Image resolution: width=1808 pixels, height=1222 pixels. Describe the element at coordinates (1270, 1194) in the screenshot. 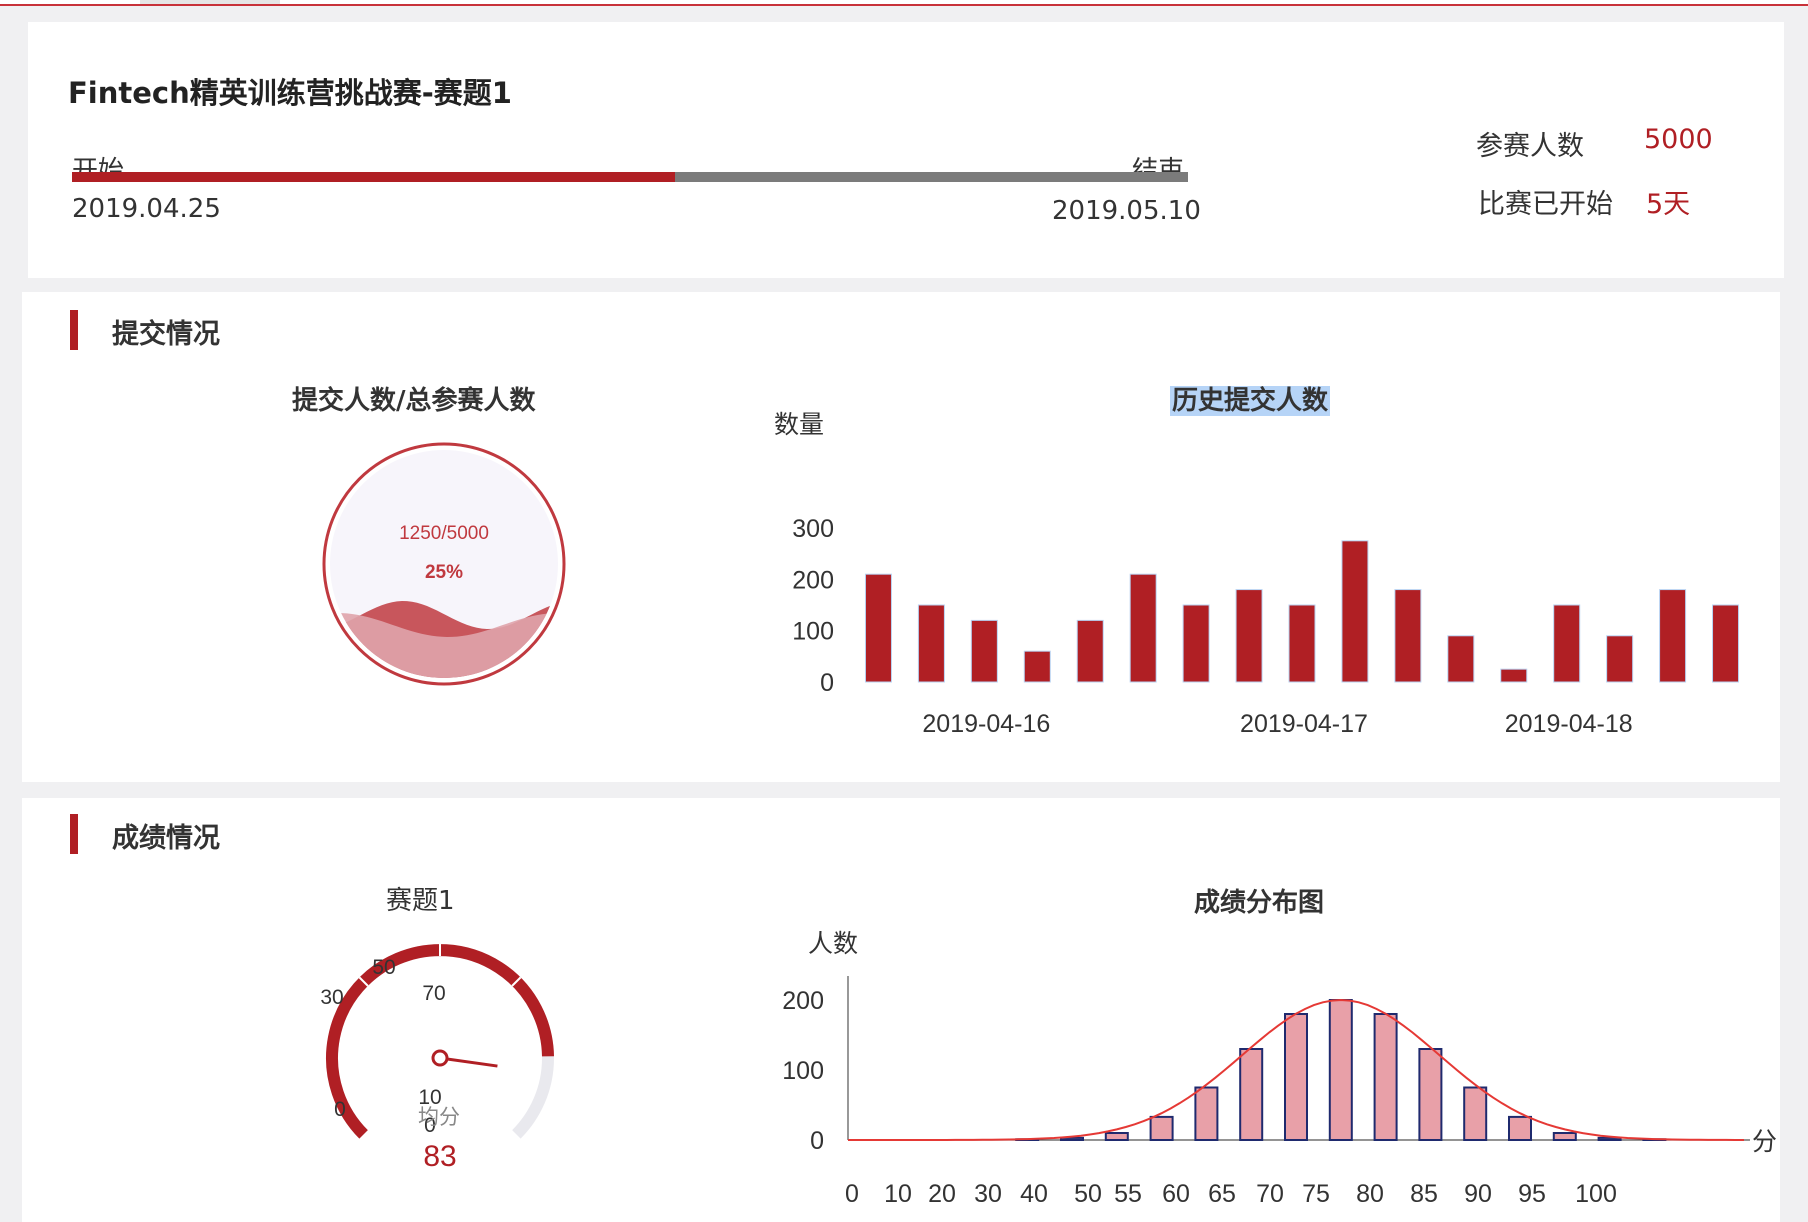

I see `distribution-x-tick-label: 70` at that location.